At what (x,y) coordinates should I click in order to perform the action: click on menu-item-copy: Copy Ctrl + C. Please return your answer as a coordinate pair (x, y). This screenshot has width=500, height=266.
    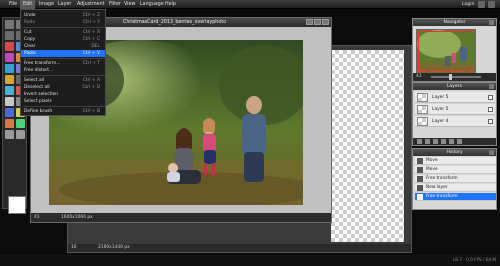
    Looking at the image, I should click on (63, 39).